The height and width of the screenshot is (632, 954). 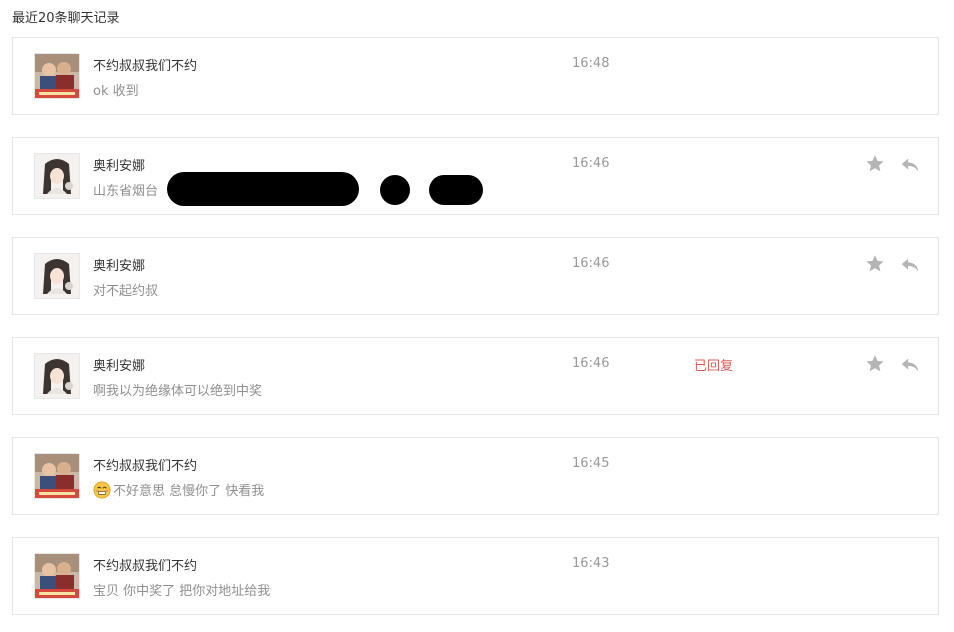 What do you see at coordinates (475, 476) in the screenshot?
I see `message-card: 不约叔叔我们不约 不好意思 怠慢你了 快看我 16:45` at bounding box center [475, 476].